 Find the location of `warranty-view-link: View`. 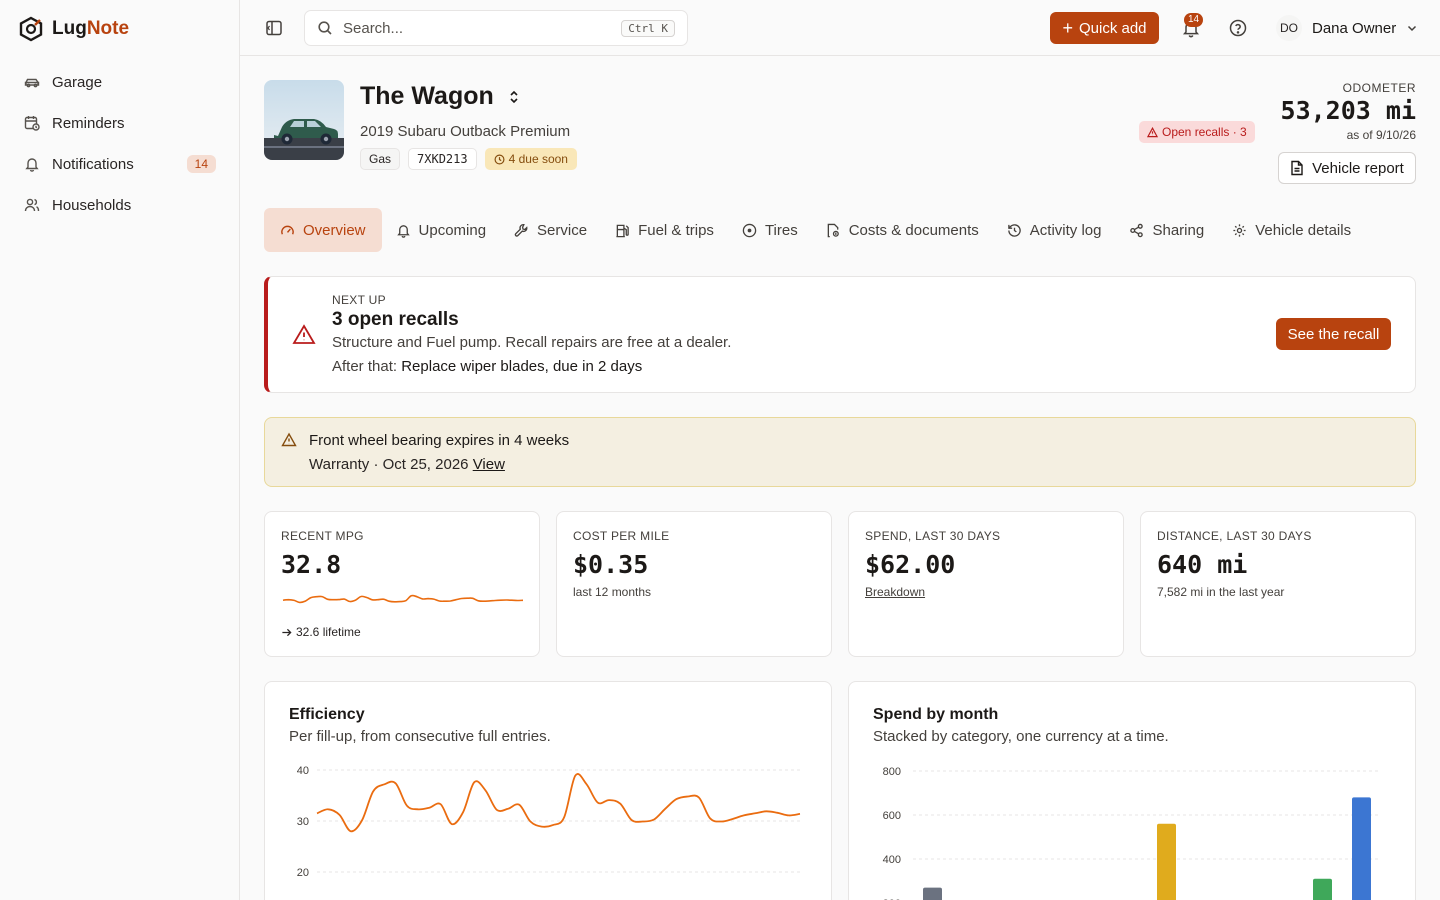

warranty-view-link: View is located at coordinates (489, 464).